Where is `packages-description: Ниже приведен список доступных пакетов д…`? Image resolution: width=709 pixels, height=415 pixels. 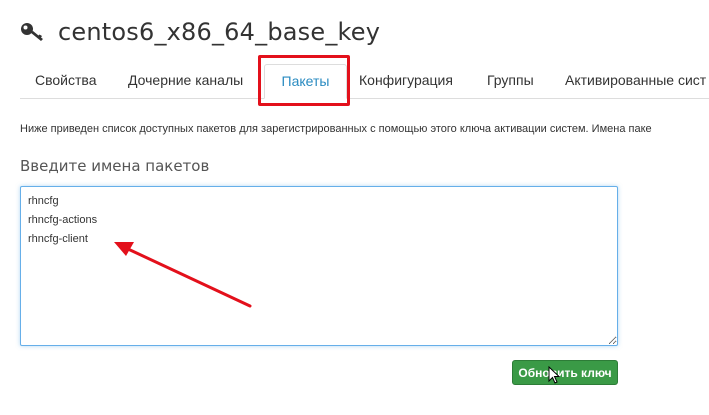 packages-description: Ниже приведен список доступных пакетов д… is located at coordinates (336, 129).